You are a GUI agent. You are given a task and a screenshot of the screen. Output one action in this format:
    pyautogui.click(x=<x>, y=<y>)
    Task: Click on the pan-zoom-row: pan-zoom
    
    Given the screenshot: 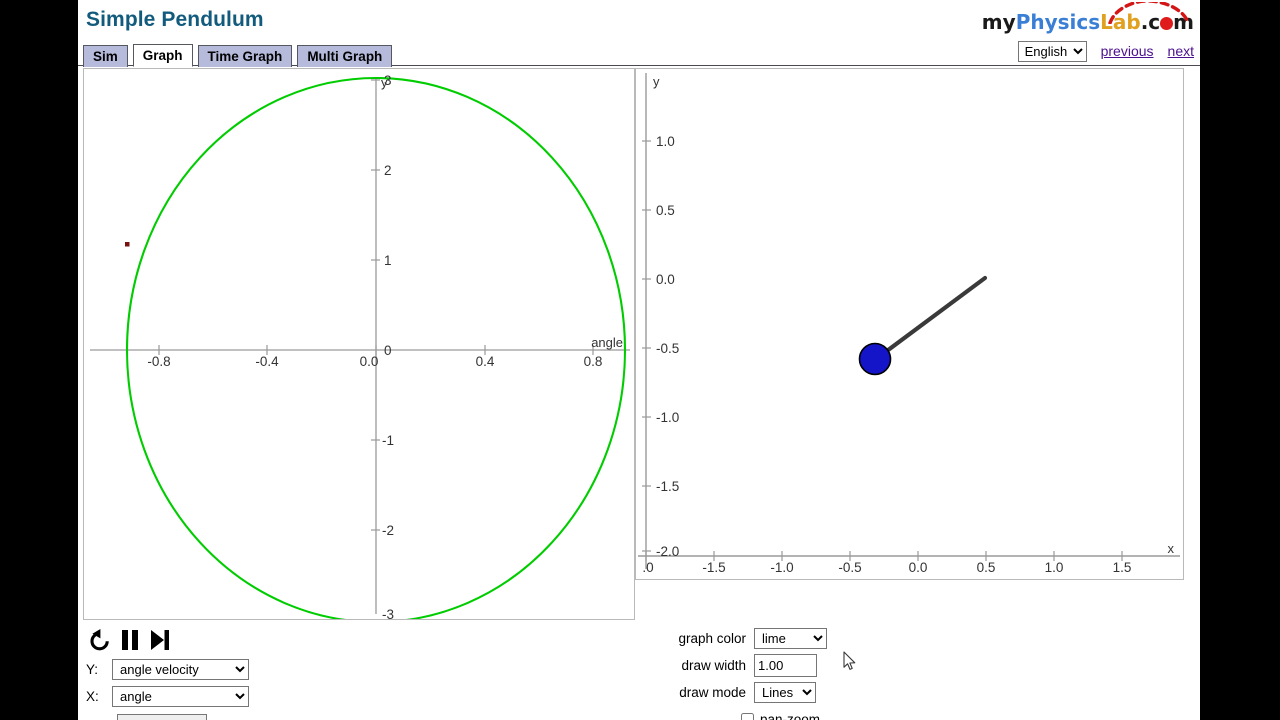 What is the action you would take?
    pyautogui.click(x=862, y=714)
    